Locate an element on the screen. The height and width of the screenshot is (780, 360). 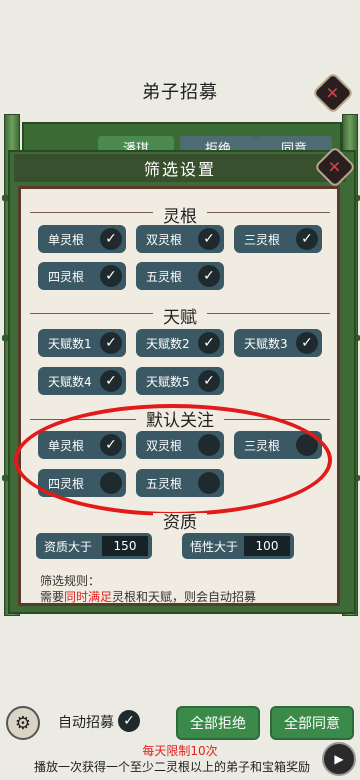
daily-limit-text: 每天限制10次 is located at coordinates (180, 751).